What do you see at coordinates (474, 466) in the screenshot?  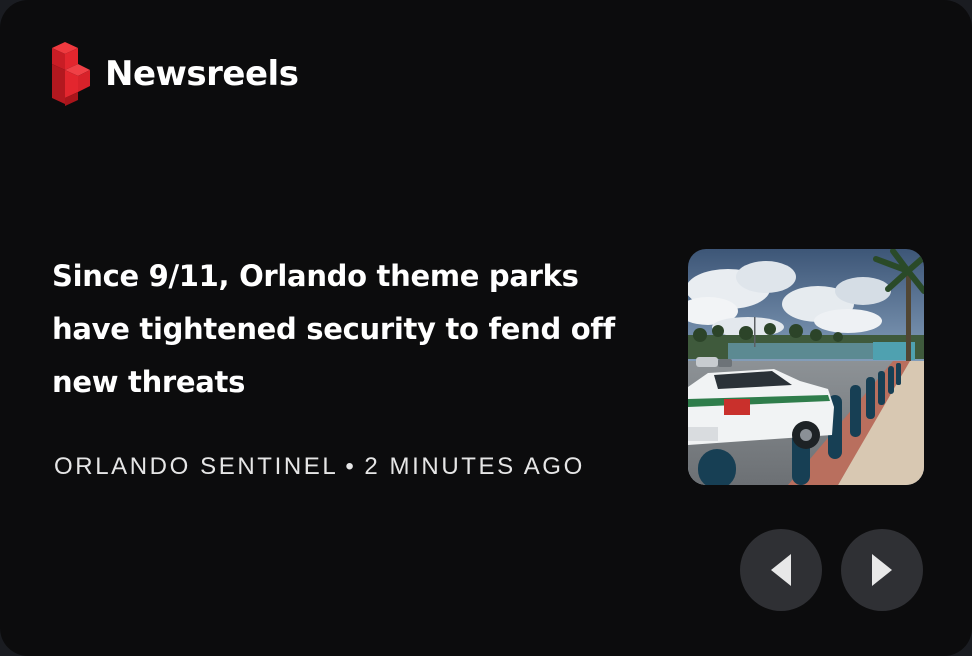 I see `article-time: 2 MINUTES AGO` at bounding box center [474, 466].